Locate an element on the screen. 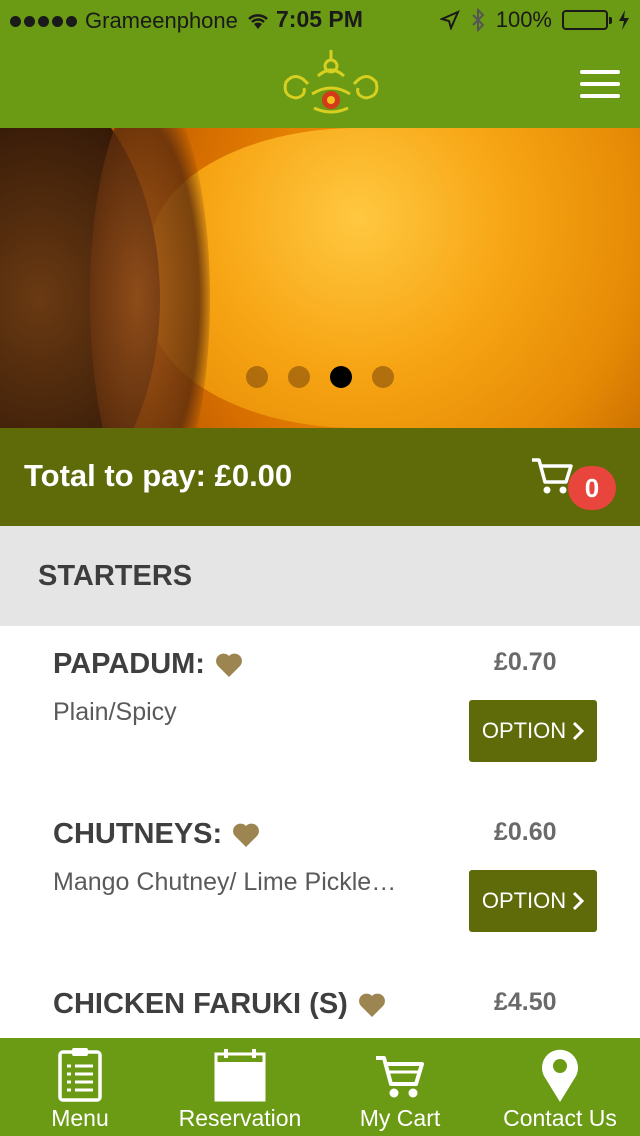 This screenshot has height=1136, width=640. top-bar: Grameenphone 7:05 PM 100% is located at coordinates (320, 64).